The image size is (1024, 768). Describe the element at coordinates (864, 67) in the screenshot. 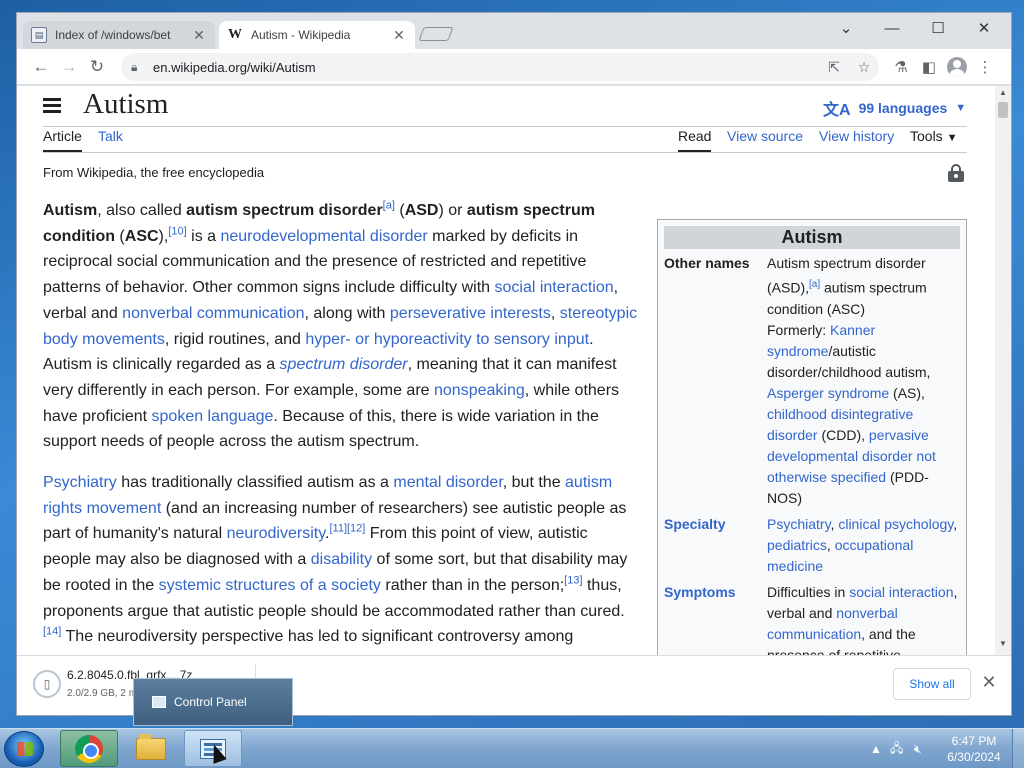

I see `bookmark-star-icon: ☆` at that location.